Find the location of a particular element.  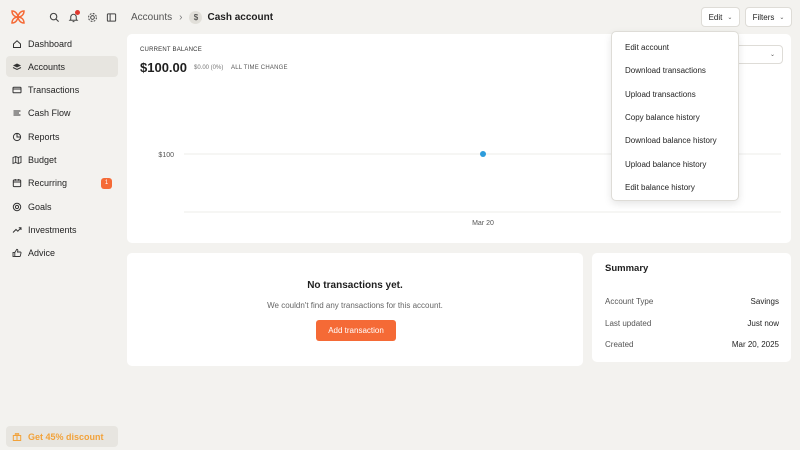

recurring-count-badge: 1 is located at coordinates (106, 183).